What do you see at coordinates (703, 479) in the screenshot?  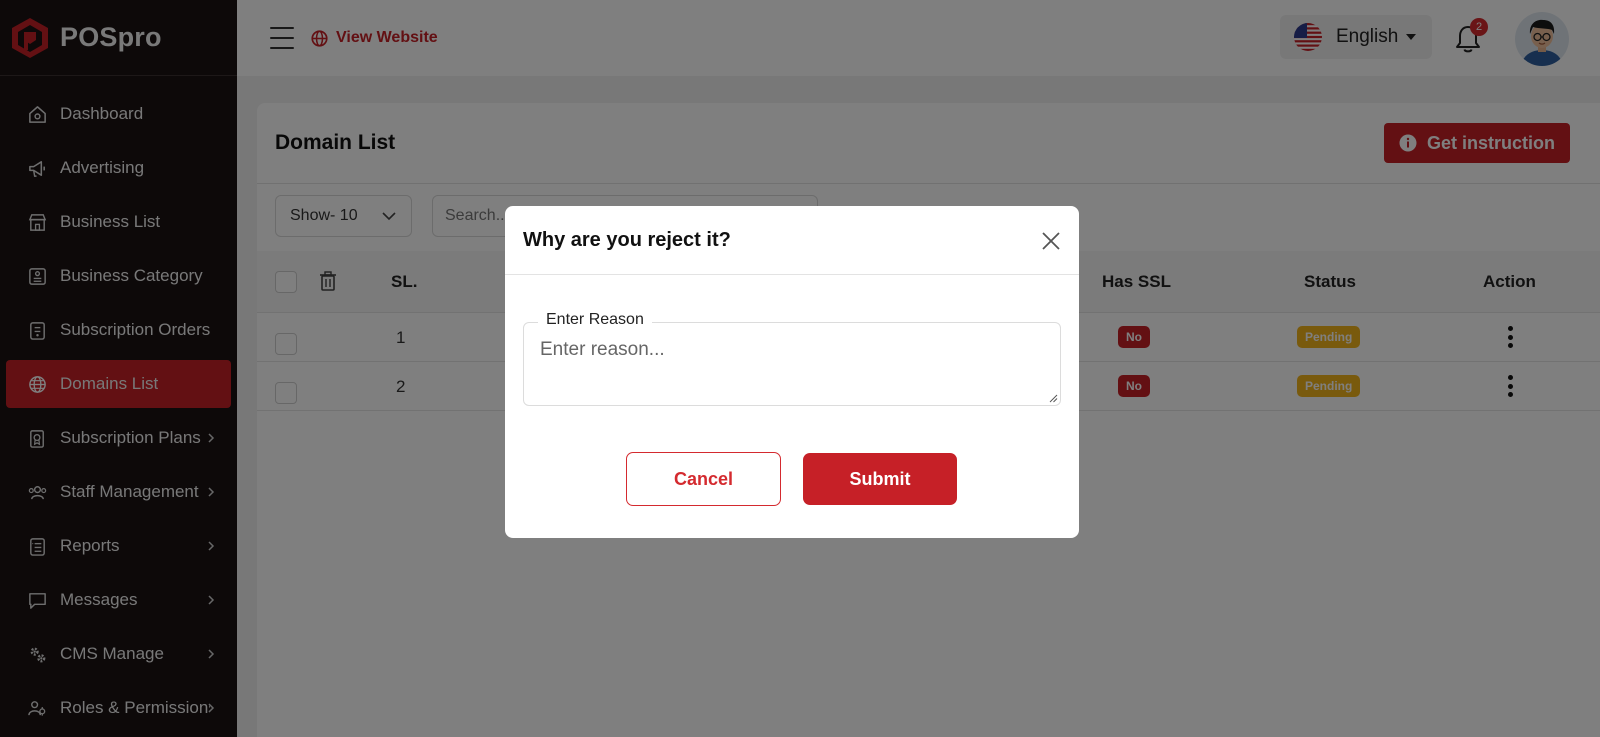 I see `cancel-button: Cancel` at bounding box center [703, 479].